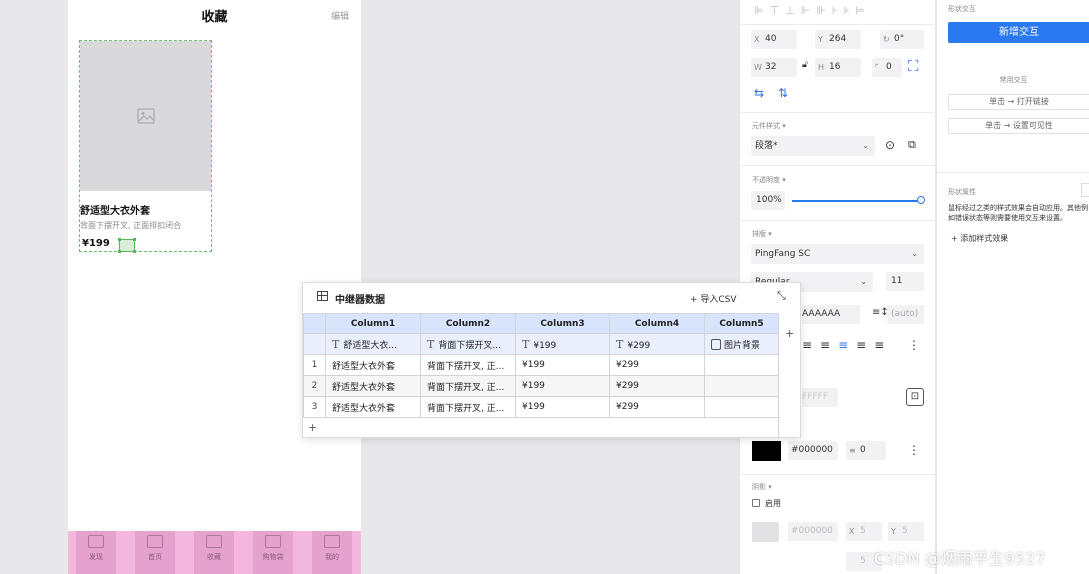  What do you see at coordinates (979, 238) in the screenshot?
I see `add-style-effect-link: + 添加样式效果` at bounding box center [979, 238].